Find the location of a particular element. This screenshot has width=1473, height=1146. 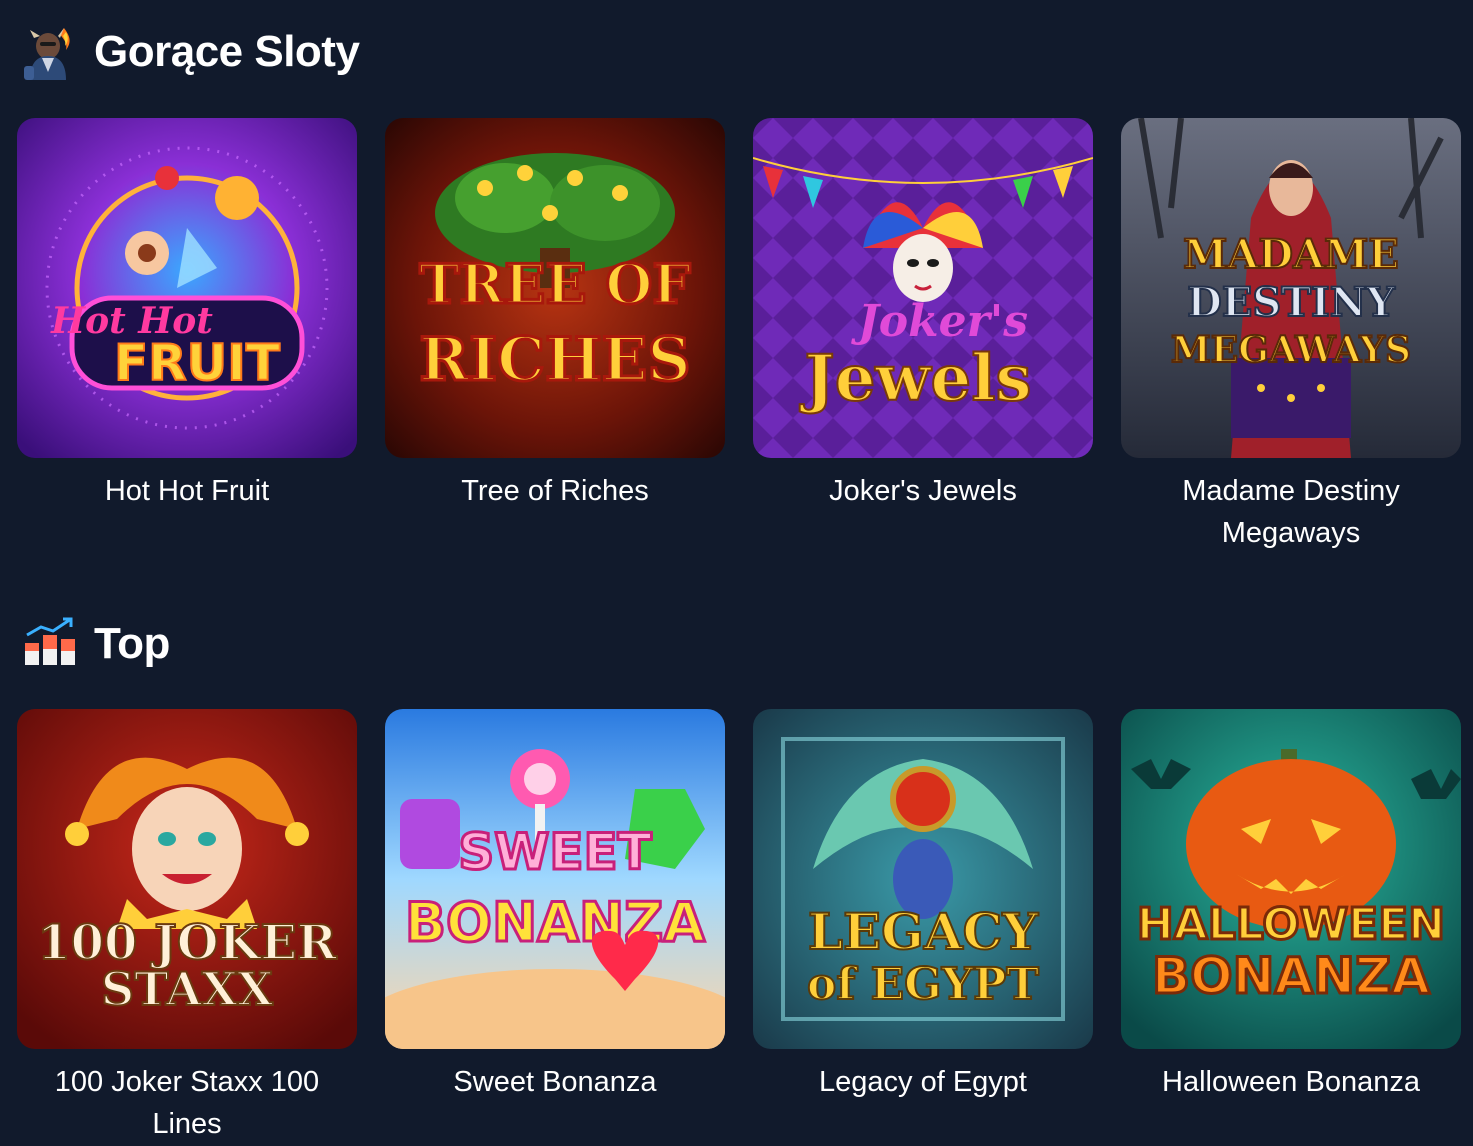

game-title: Joker's Jewels is located at coordinates (923, 491).